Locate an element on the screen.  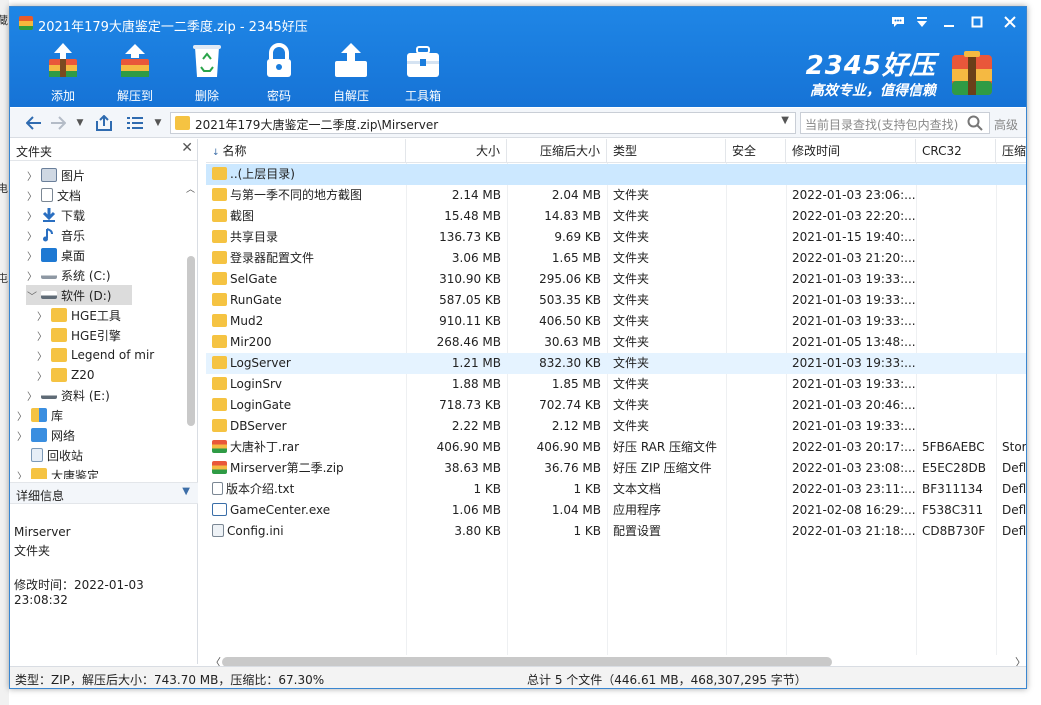
up-folder-button is located at coordinates (104, 123).